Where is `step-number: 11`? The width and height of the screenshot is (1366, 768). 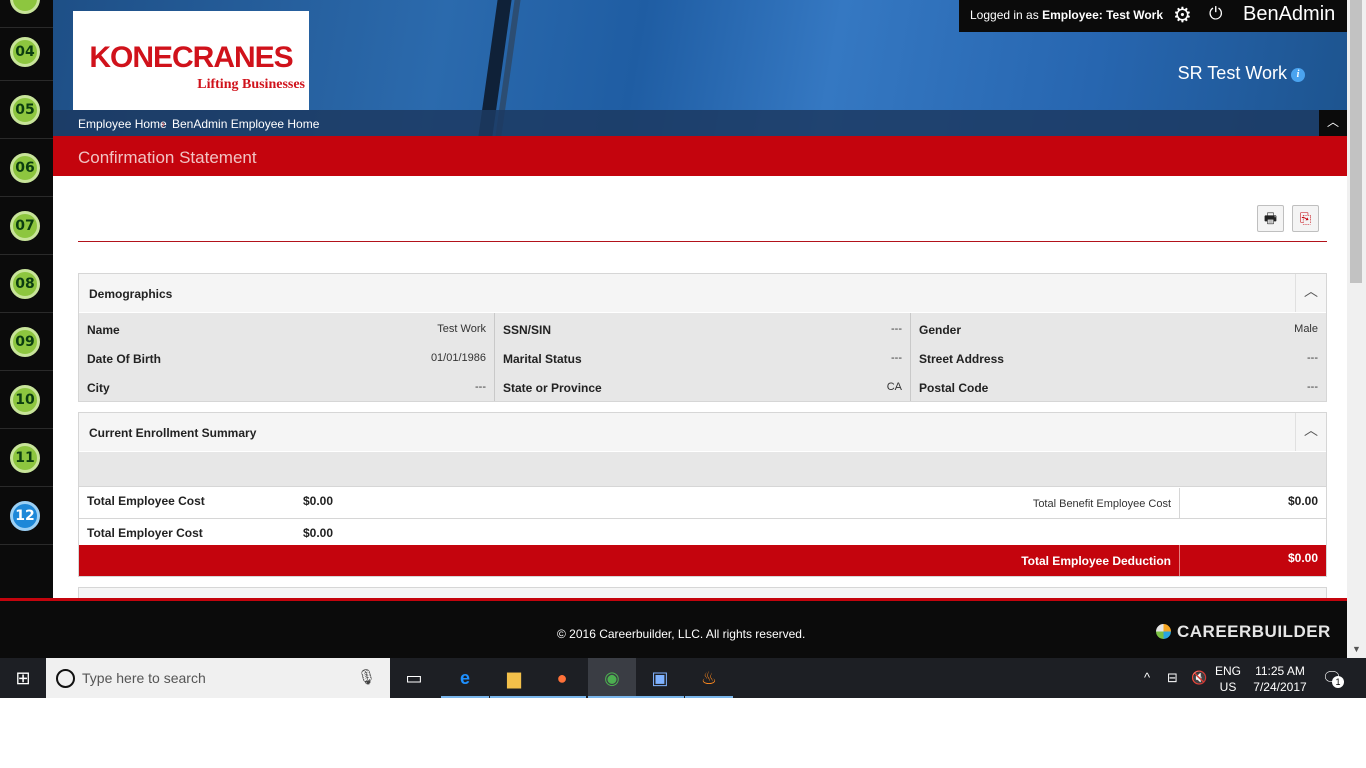 step-number: 11 is located at coordinates (25, 458).